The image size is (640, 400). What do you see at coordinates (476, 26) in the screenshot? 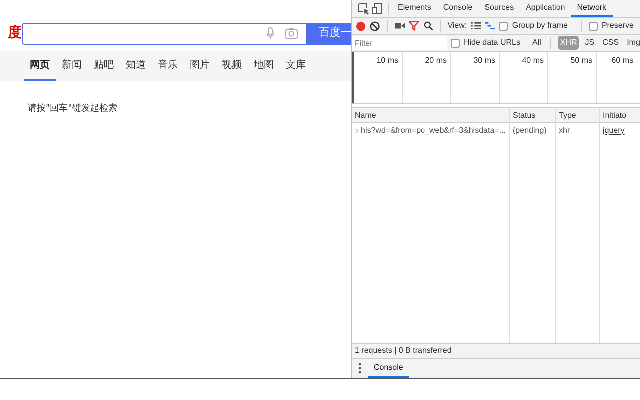
I see `list-view-icon` at bounding box center [476, 26].